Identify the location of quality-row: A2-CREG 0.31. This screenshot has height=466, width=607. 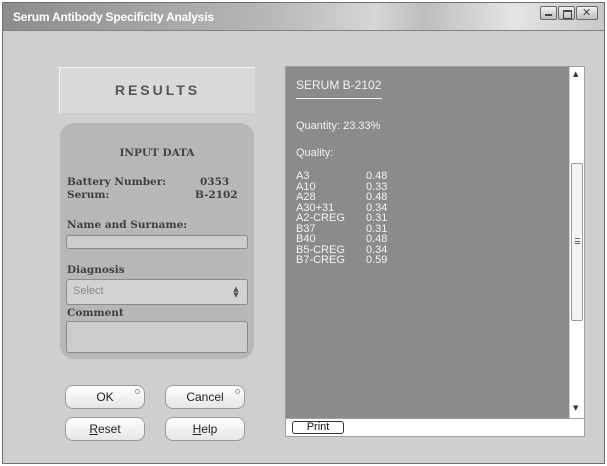
(351, 218).